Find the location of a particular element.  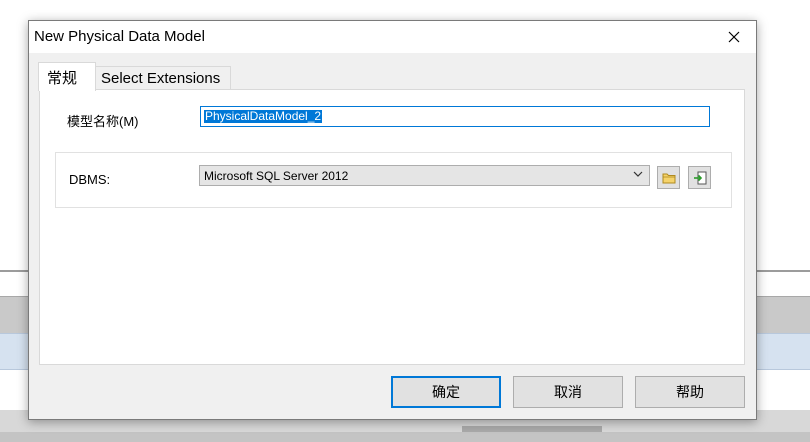

background-scroll-thumb is located at coordinates (532, 429).